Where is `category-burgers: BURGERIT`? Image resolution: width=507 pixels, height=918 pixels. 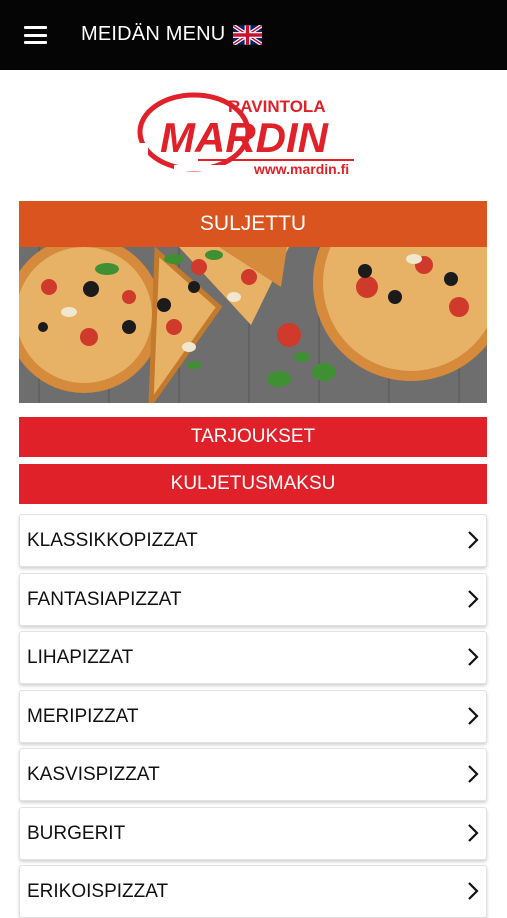 category-burgers: BURGERIT is located at coordinates (253, 833).